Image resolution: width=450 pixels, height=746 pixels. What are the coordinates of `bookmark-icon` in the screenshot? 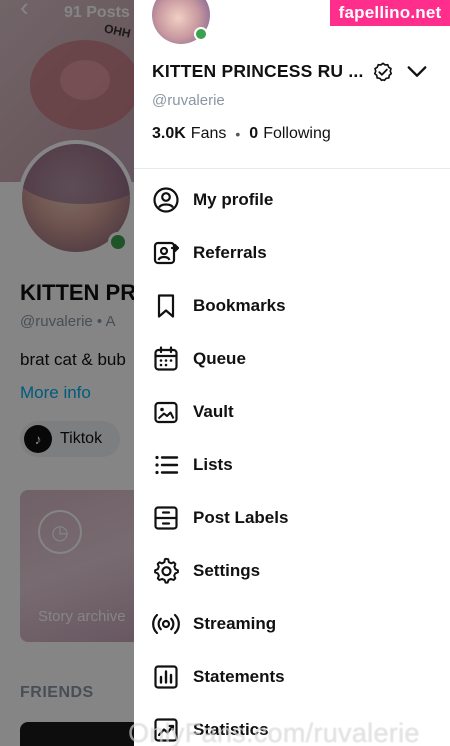 It's located at (166, 305).